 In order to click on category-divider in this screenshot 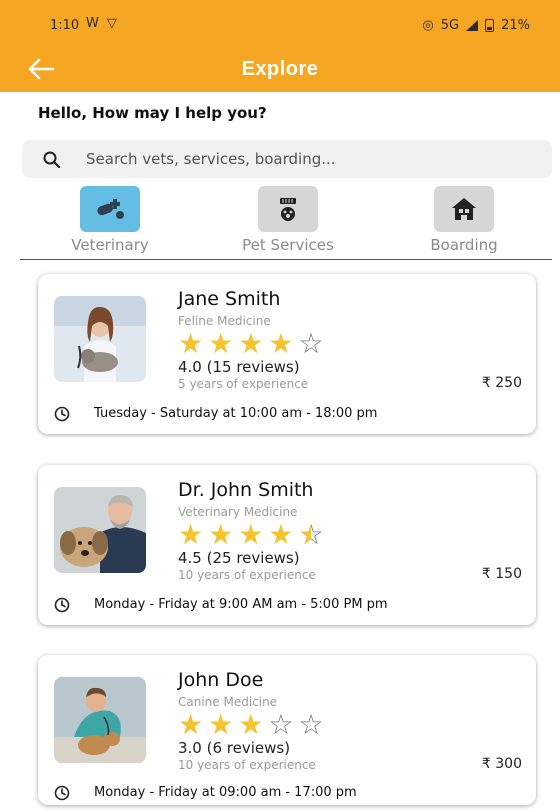, I will do `click(286, 259)`.